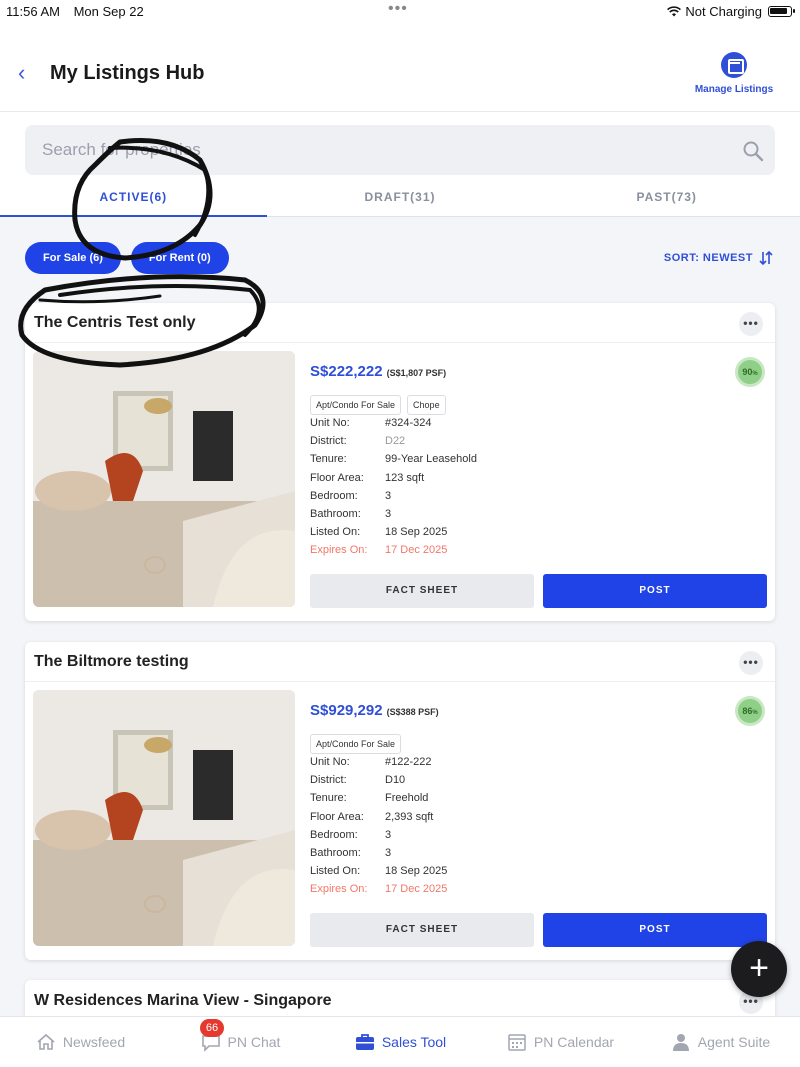 The height and width of the screenshot is (1067, 800). I want to click on tab-past: PAST(73), so click(666, 196).